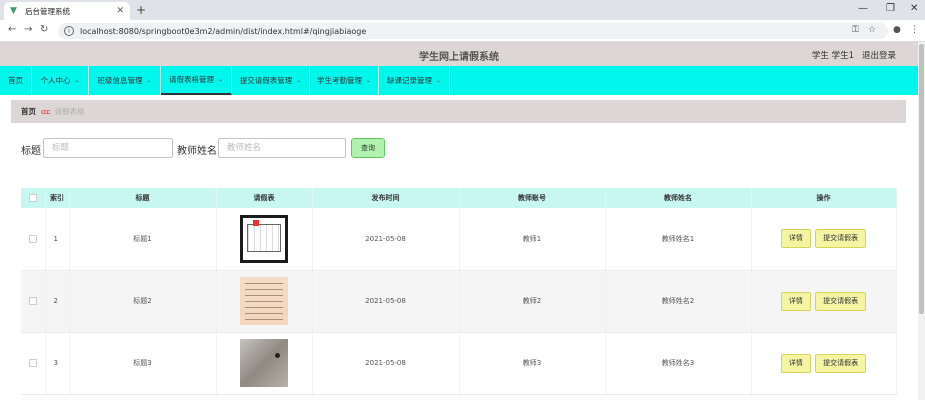 This screenshot has height=400, width=925. I want to click on teacher-account-cell: 教师1, so click(532, 239).